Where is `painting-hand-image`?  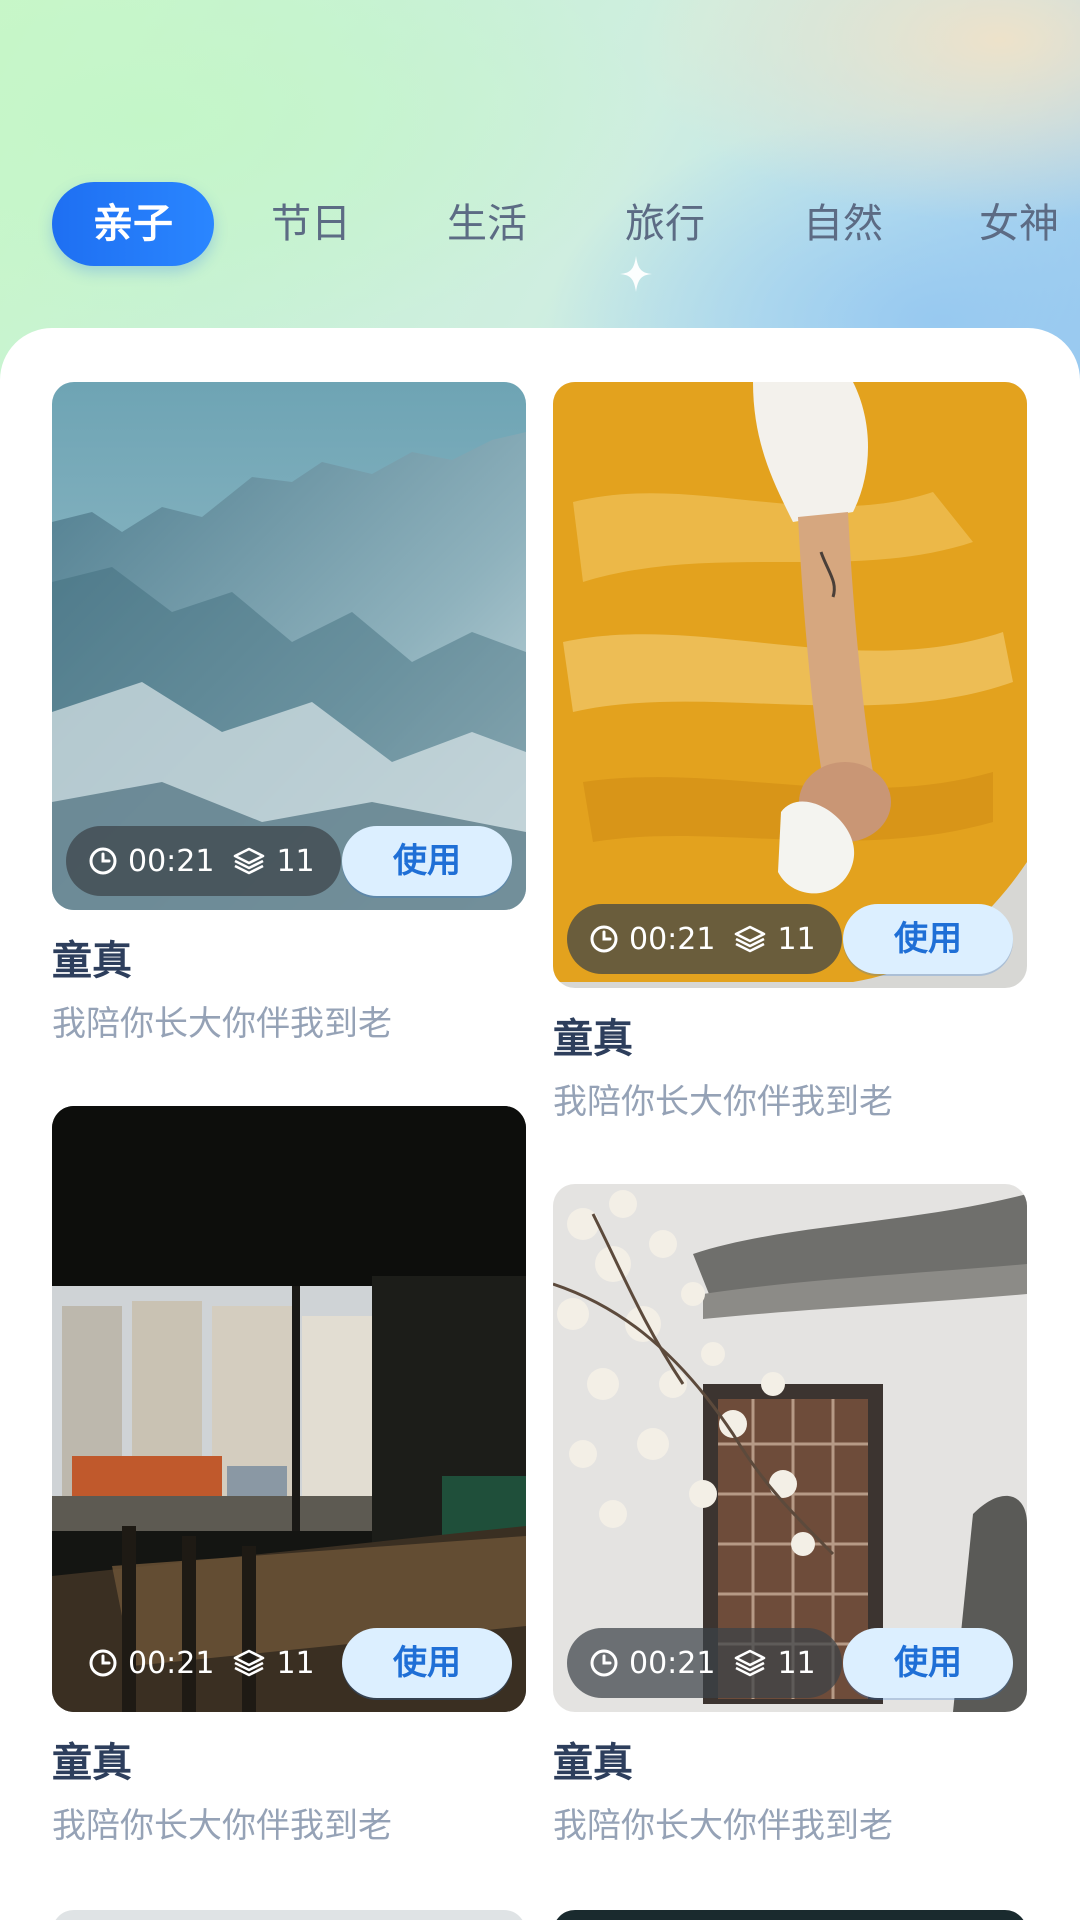
painting-hand-image is located at coordinates (790, 685).